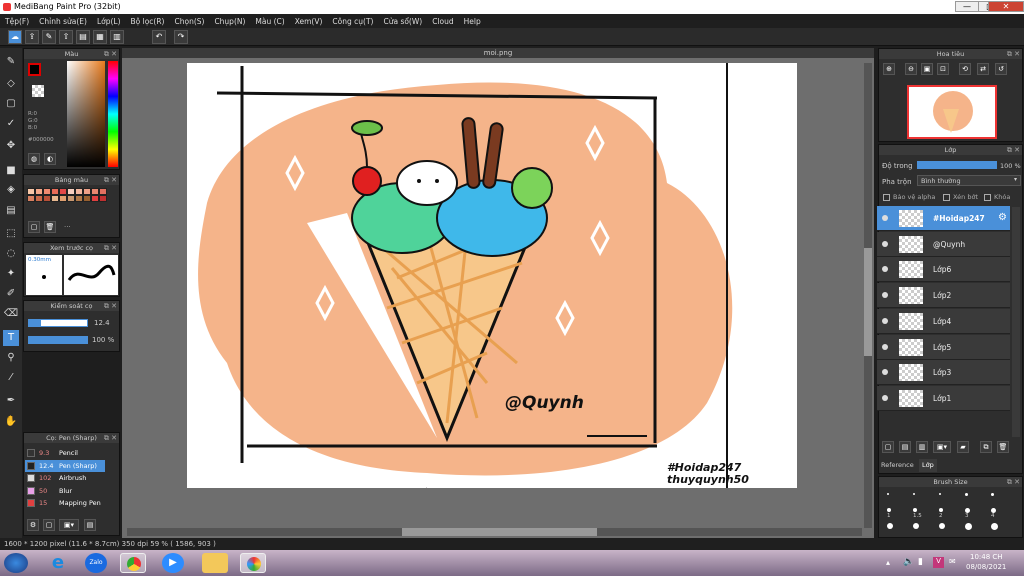 The image size is (1024, 576). I want to click on new-halftone-layer-icon: ▤, so click(905, 447).